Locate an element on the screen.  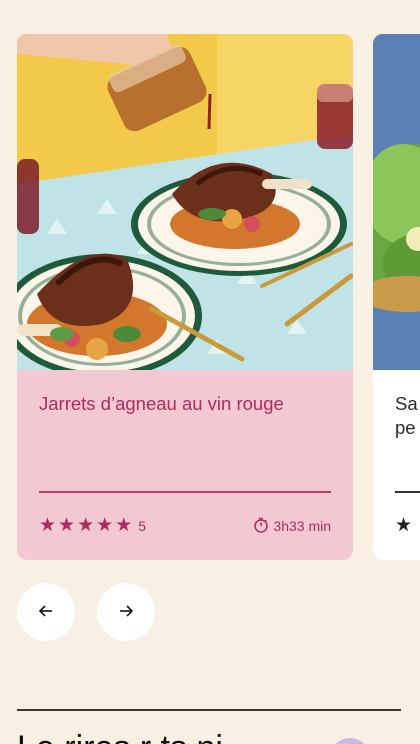
cook-time-value: 3h33 min is located at coordinates (302, 526).